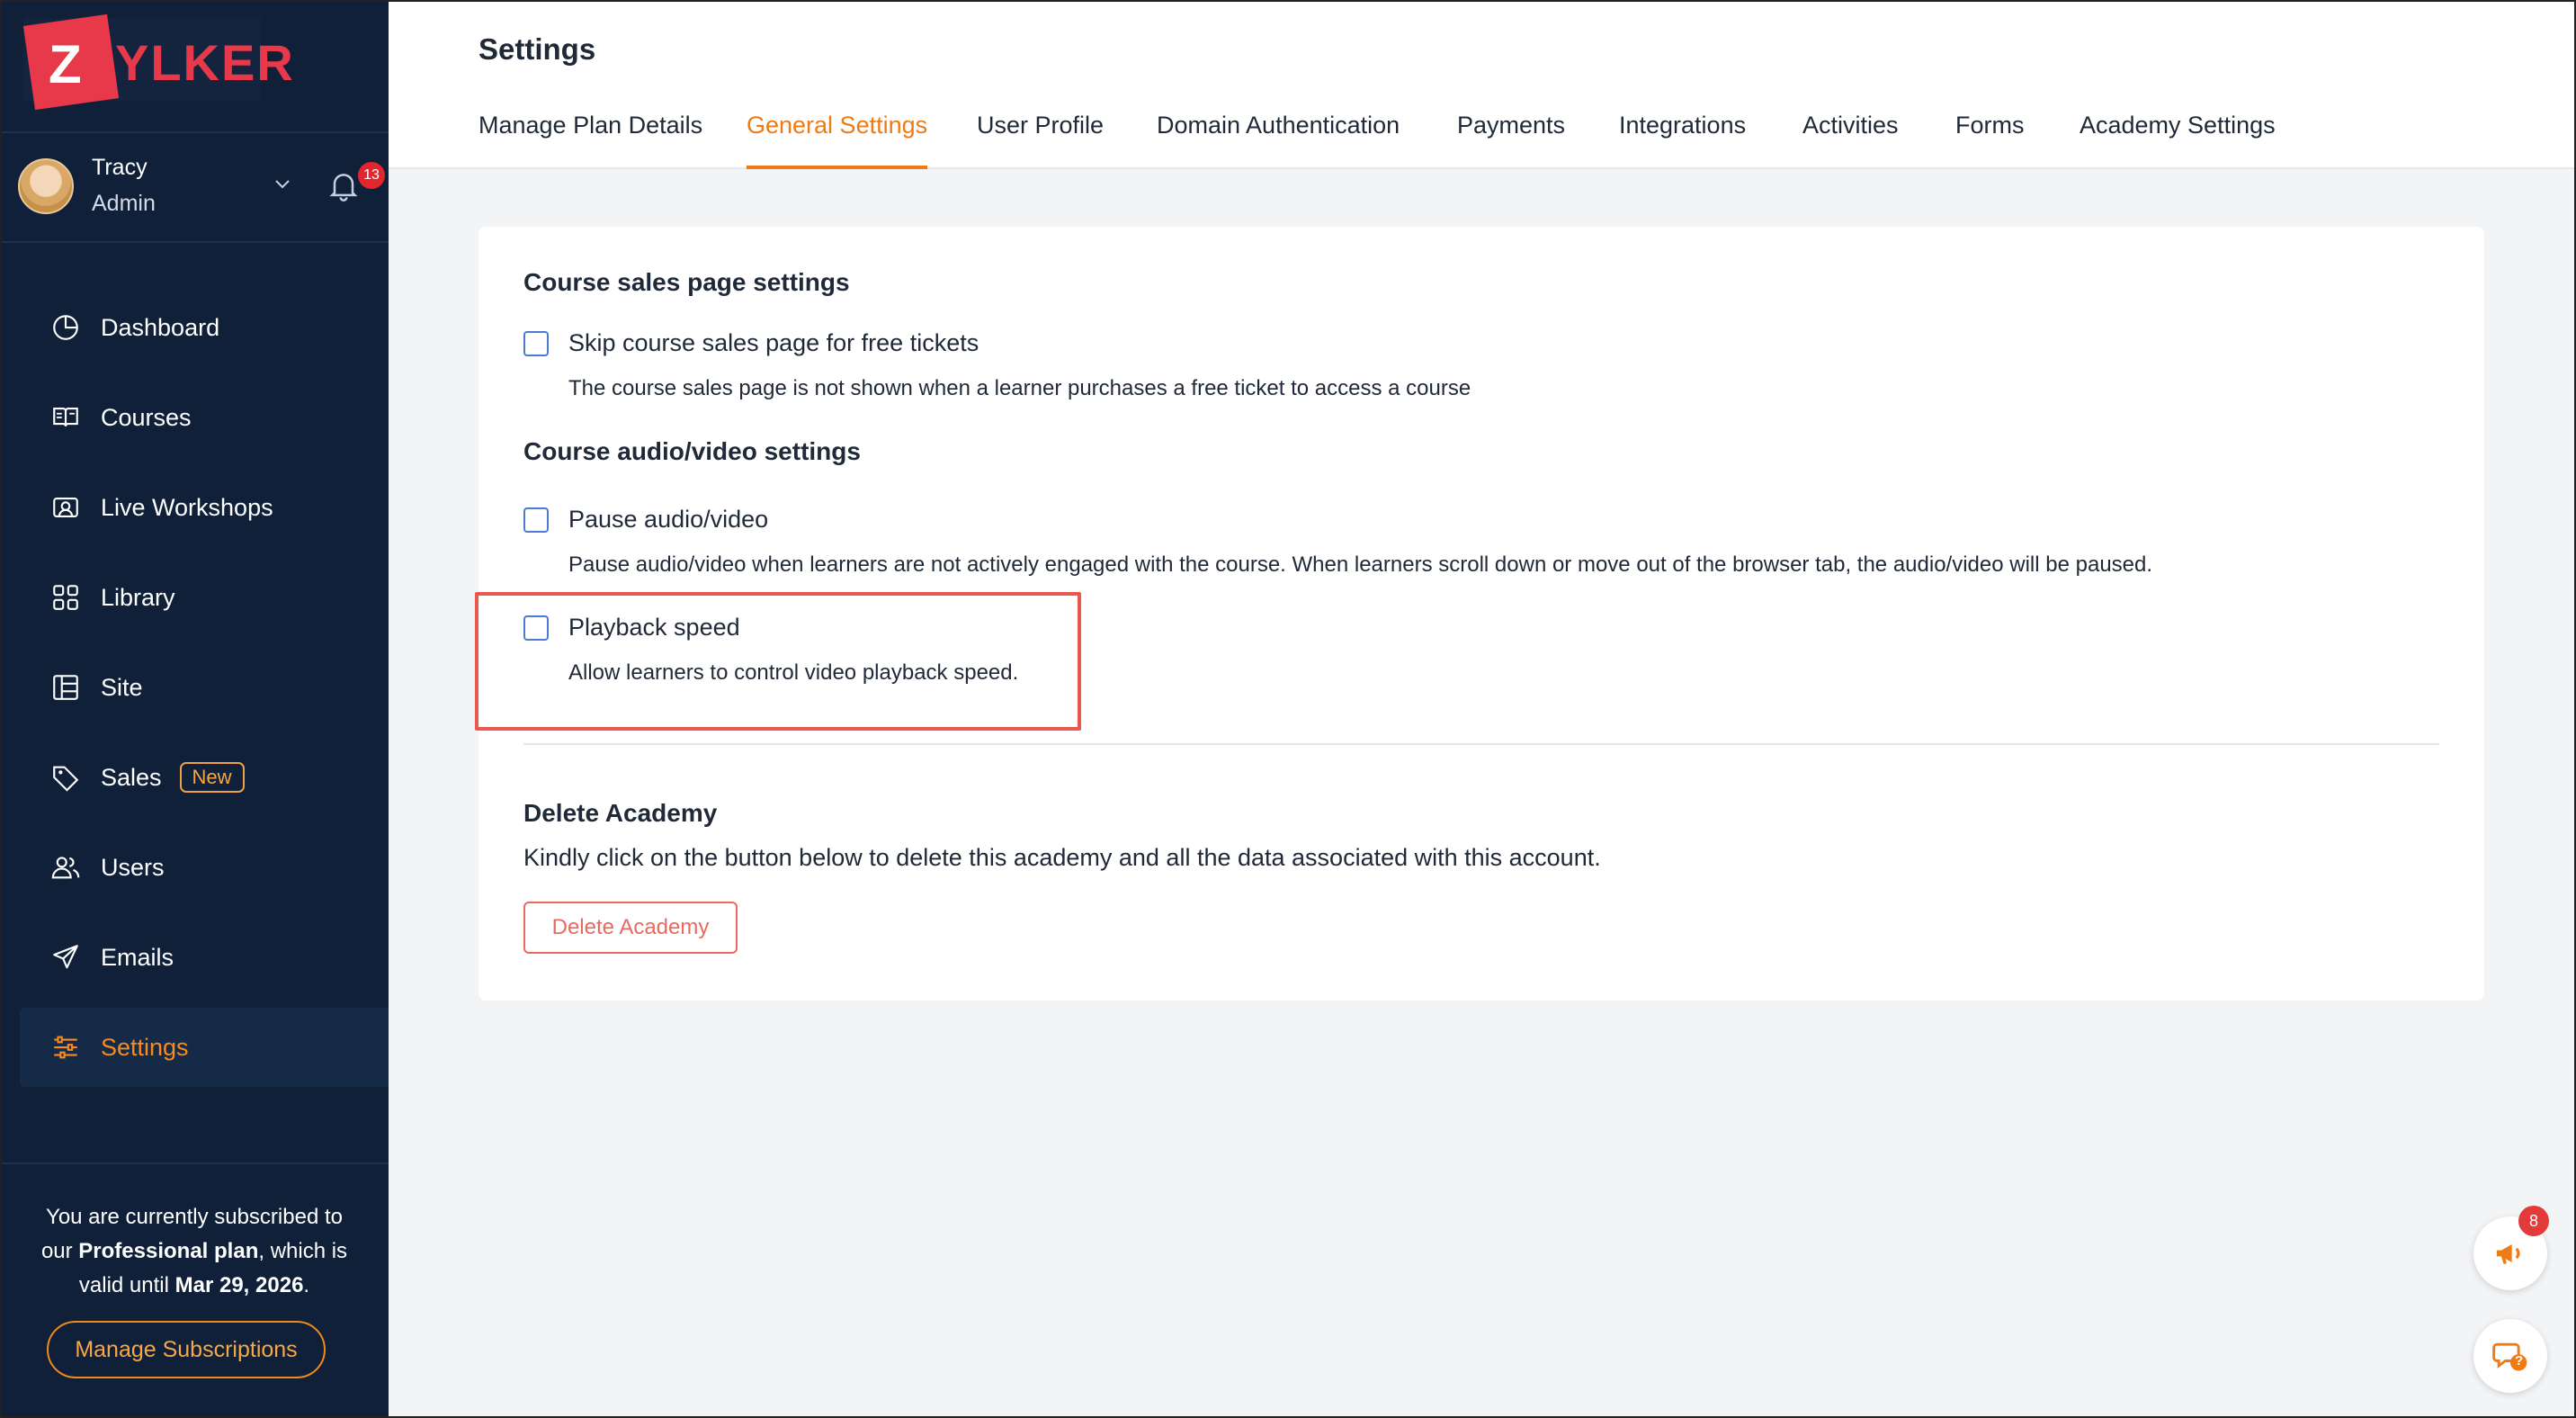  Describe the element at coordinates (194, 1217) in the screenshot. I see `plan-line: You are currently subscribed to` at that location.